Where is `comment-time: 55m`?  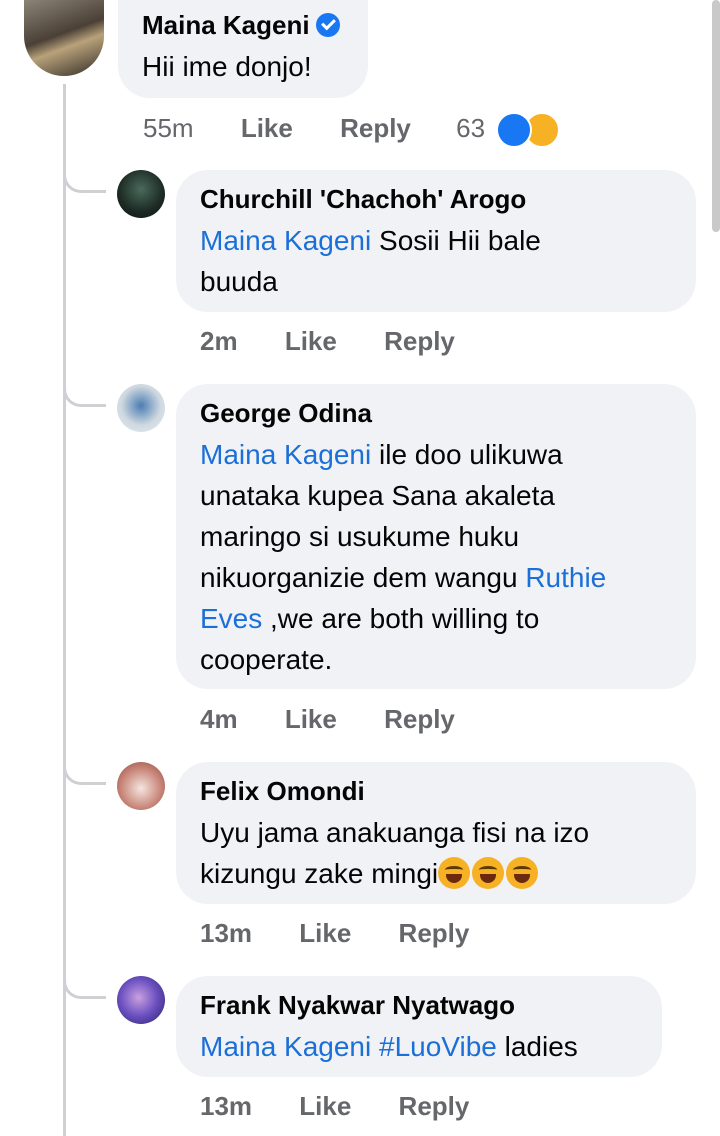
comment-time: 55m is located at coordinates (168, 128).